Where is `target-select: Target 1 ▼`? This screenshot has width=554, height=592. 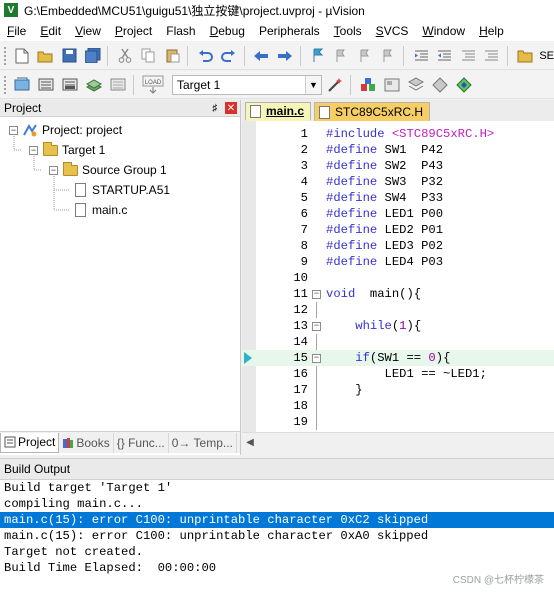
target-select: Target 1 ▼ is located at coordinates (247, 84).